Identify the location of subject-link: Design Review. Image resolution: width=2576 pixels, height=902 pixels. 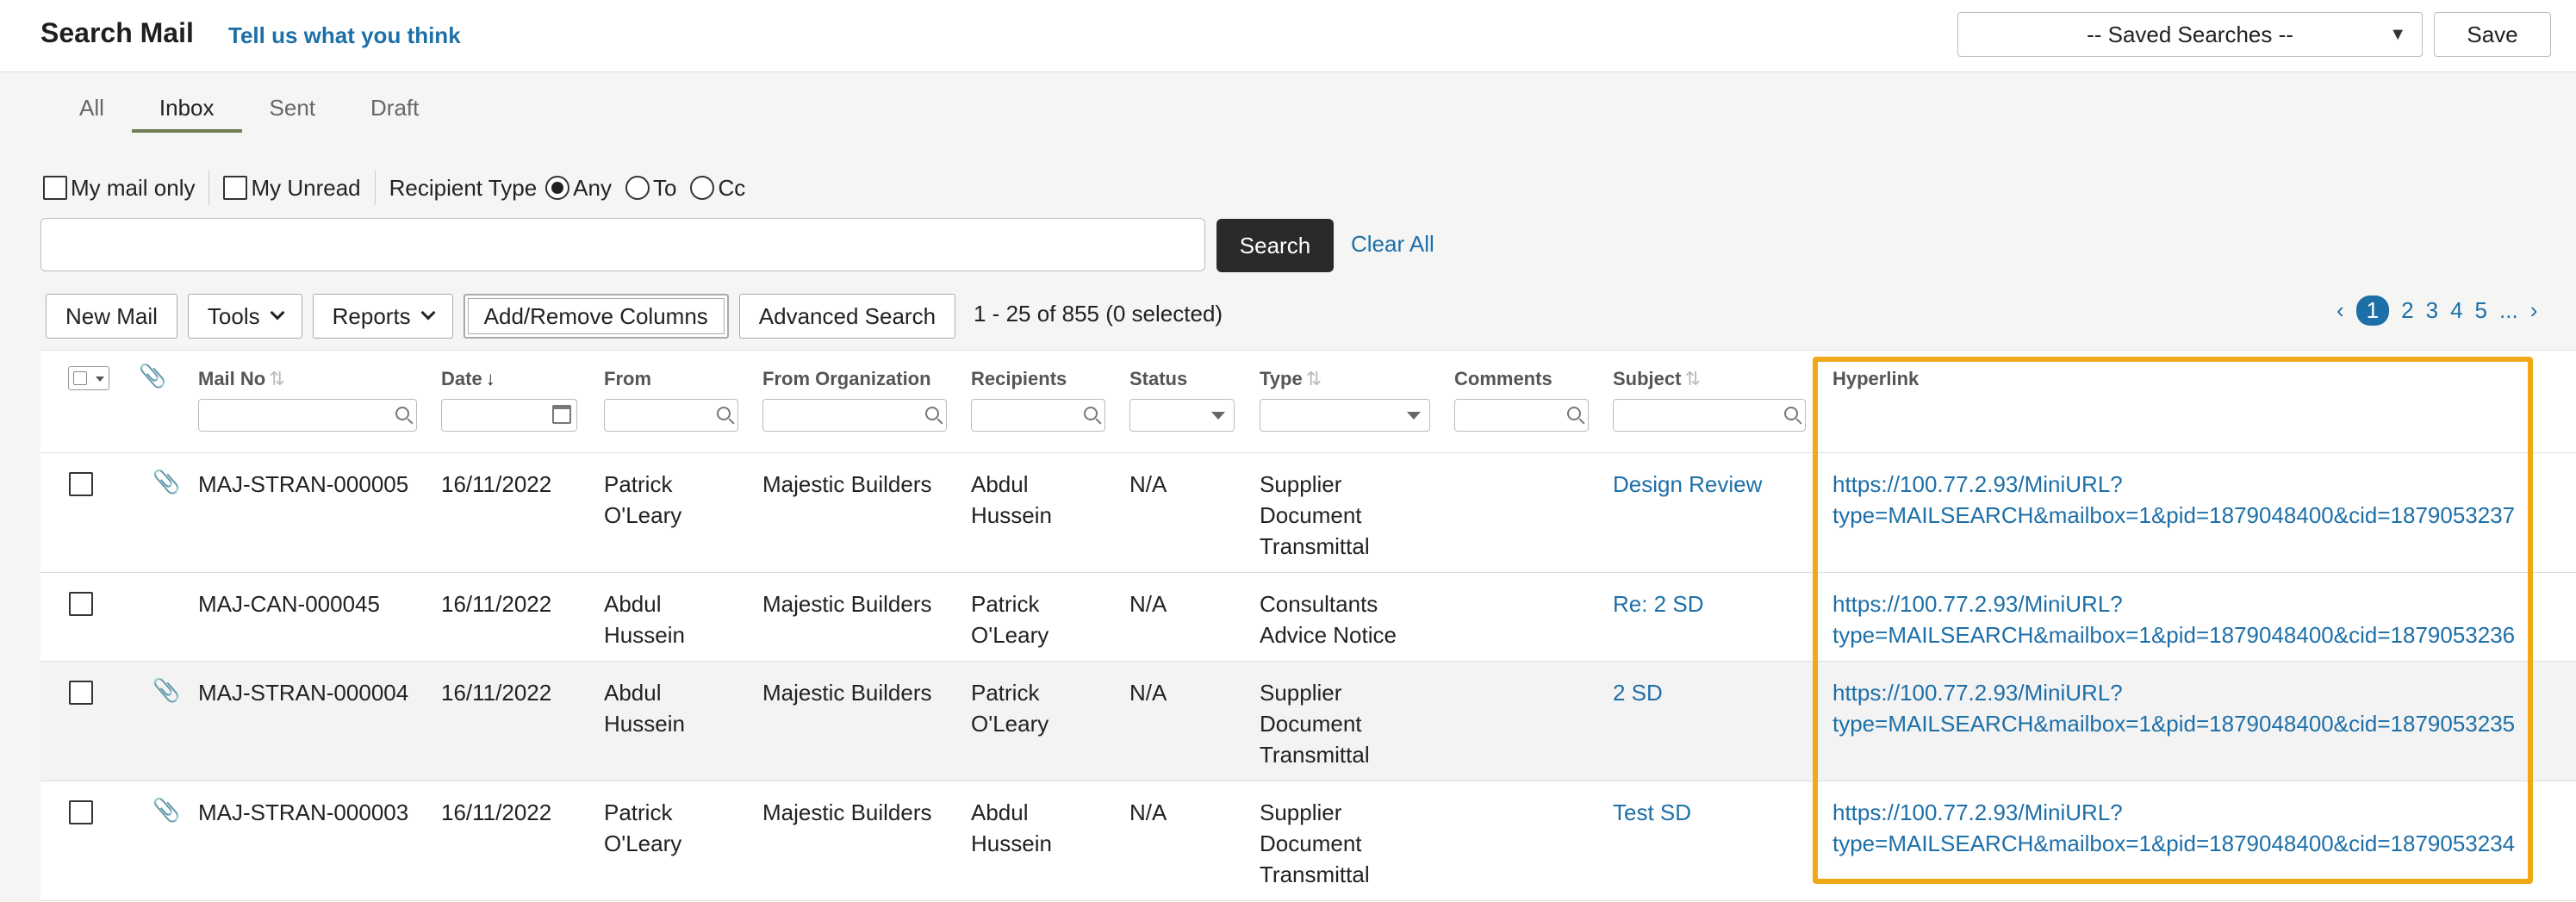
(1688, 484).